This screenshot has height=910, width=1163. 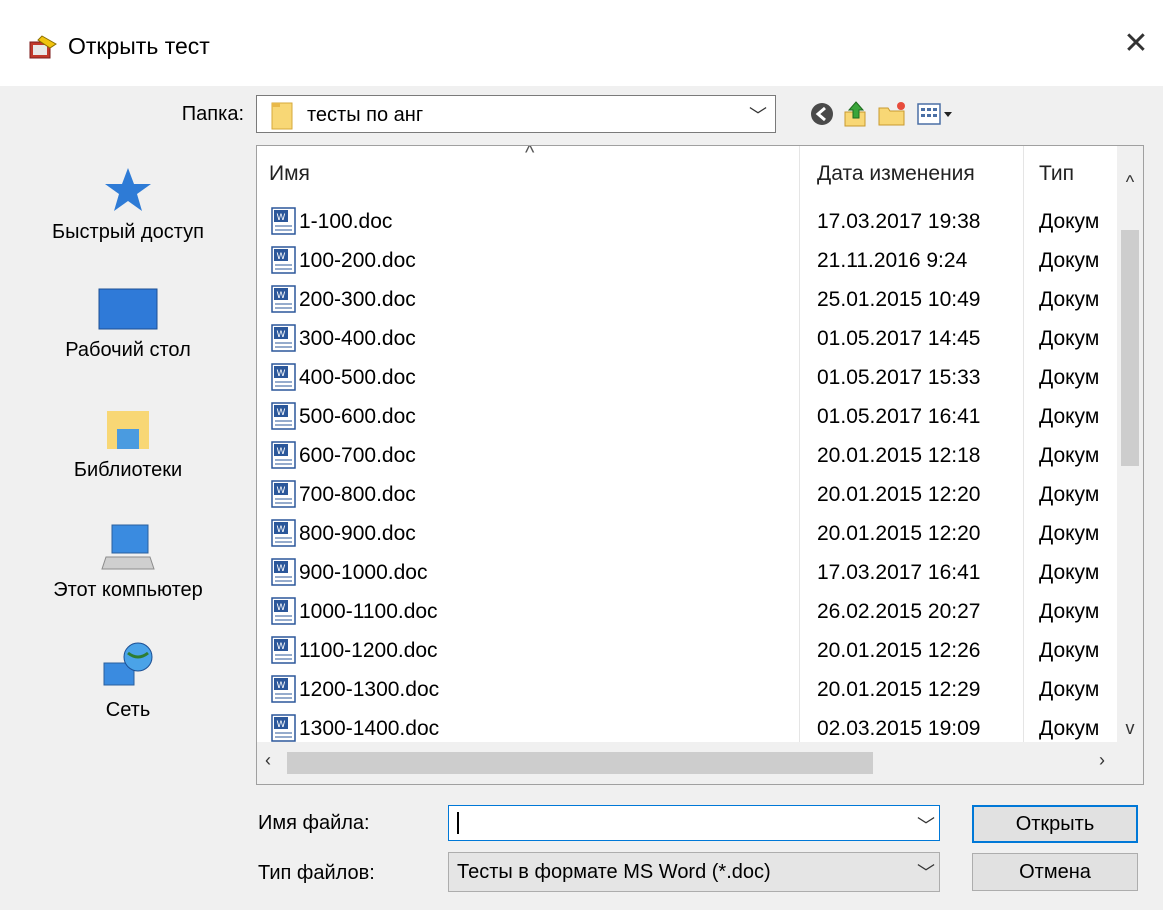 I want to click on place-network: Сеть, so click(x=128, y=680).